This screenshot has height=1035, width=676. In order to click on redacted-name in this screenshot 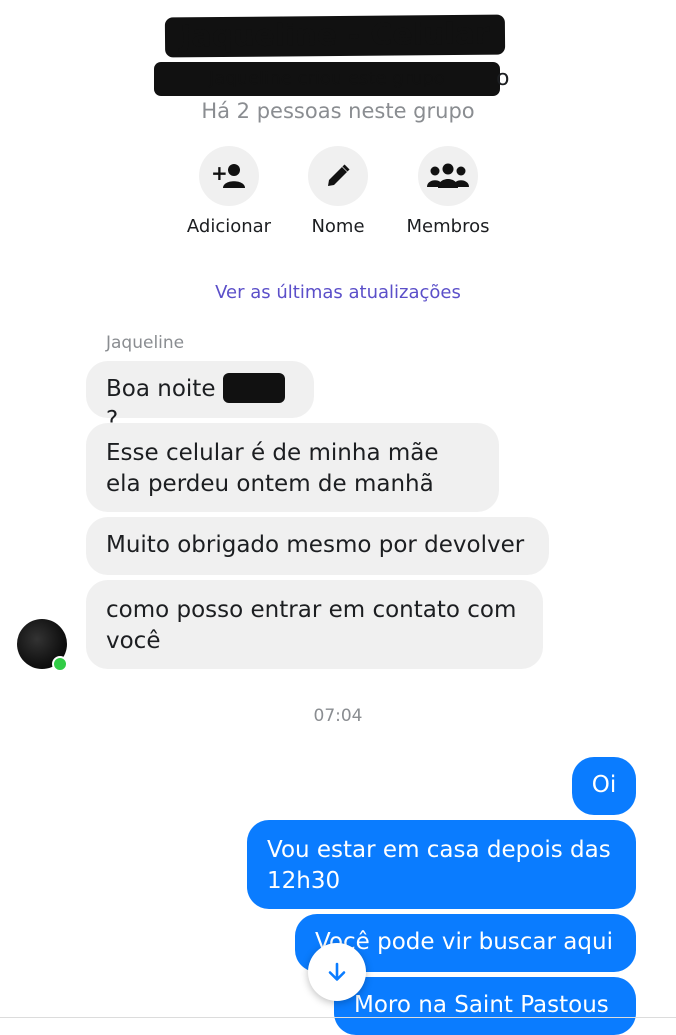, I will do `click(253, 387)`.